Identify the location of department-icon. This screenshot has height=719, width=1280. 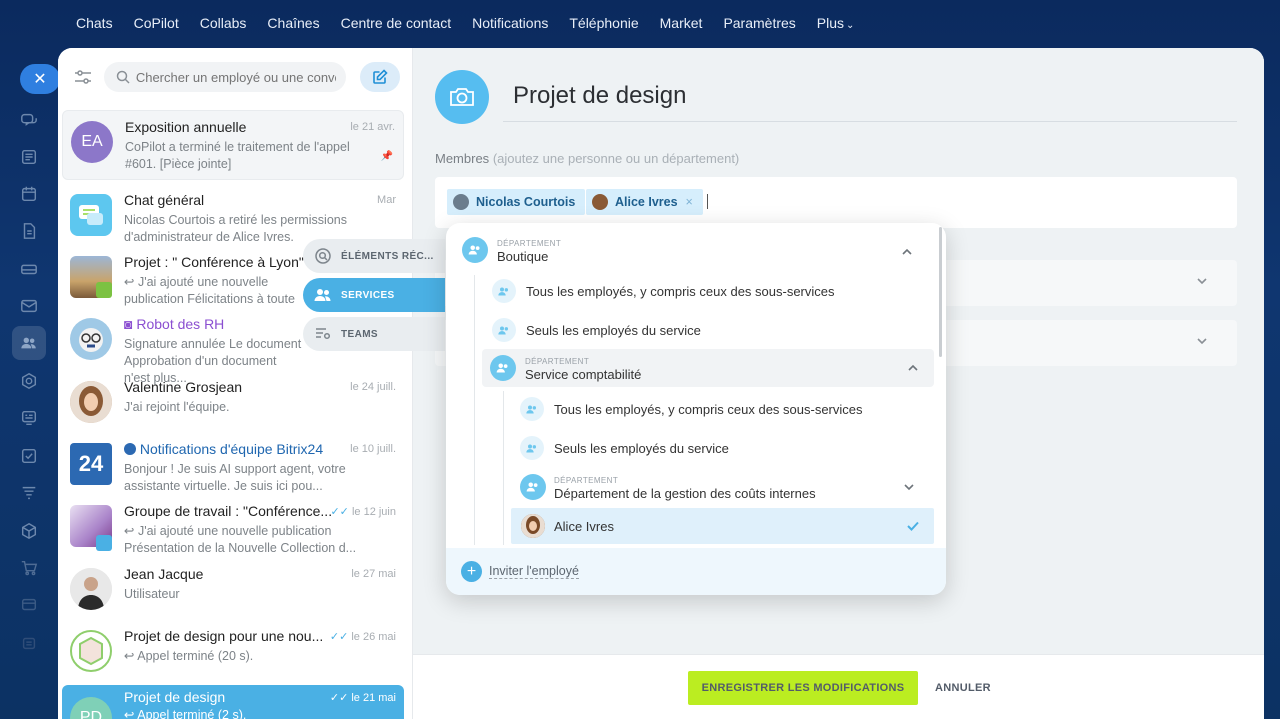
(533, 487).